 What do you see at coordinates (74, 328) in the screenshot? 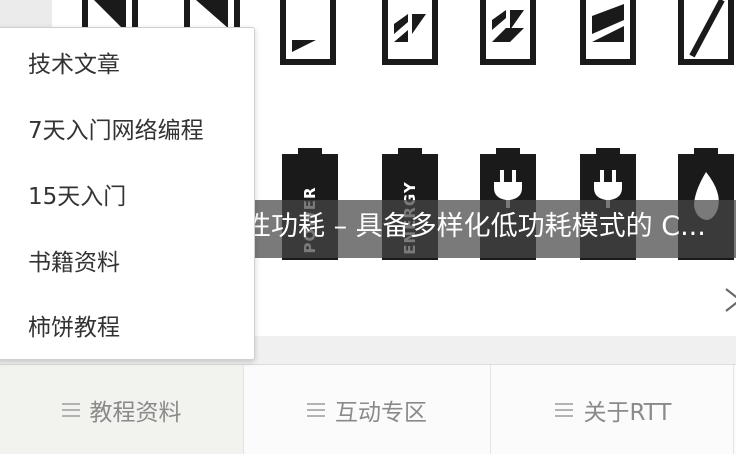
I see `menu-item-persimmon-tutorial: 柿饼教程` at bounding box center [74, 328].